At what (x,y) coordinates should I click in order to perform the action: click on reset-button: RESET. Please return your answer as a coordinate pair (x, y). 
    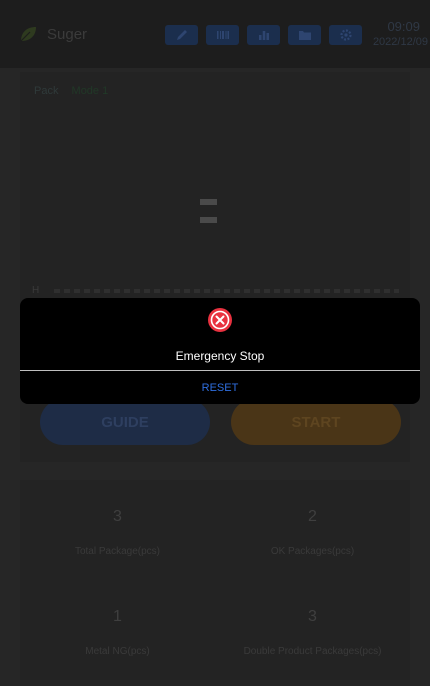
    Looking at the image, I should click on (220, 387).